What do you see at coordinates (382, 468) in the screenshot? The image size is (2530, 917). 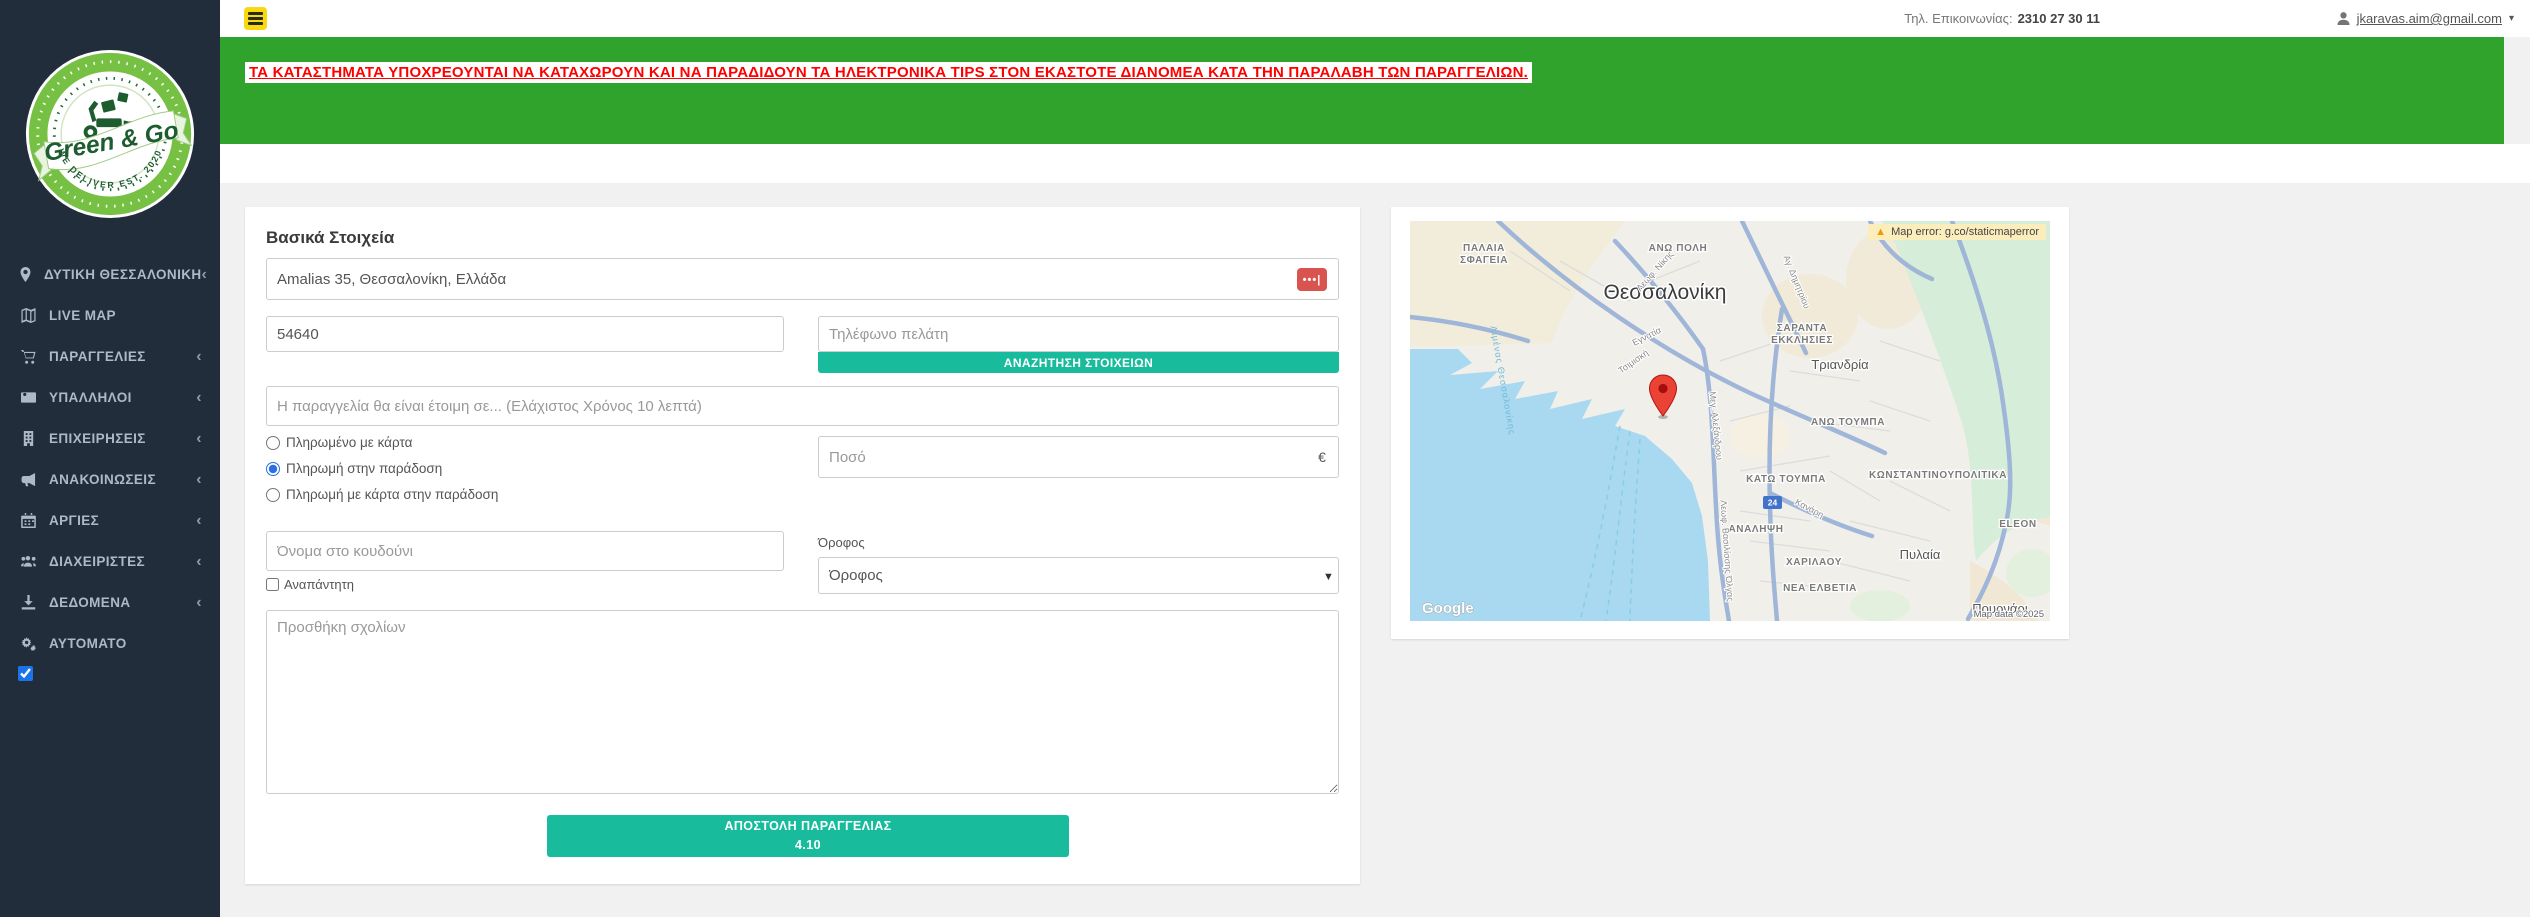 I see `payment-option-cash-on-delivery: Πληρωμή στην παράδοση` at bounding box center [382, 468].